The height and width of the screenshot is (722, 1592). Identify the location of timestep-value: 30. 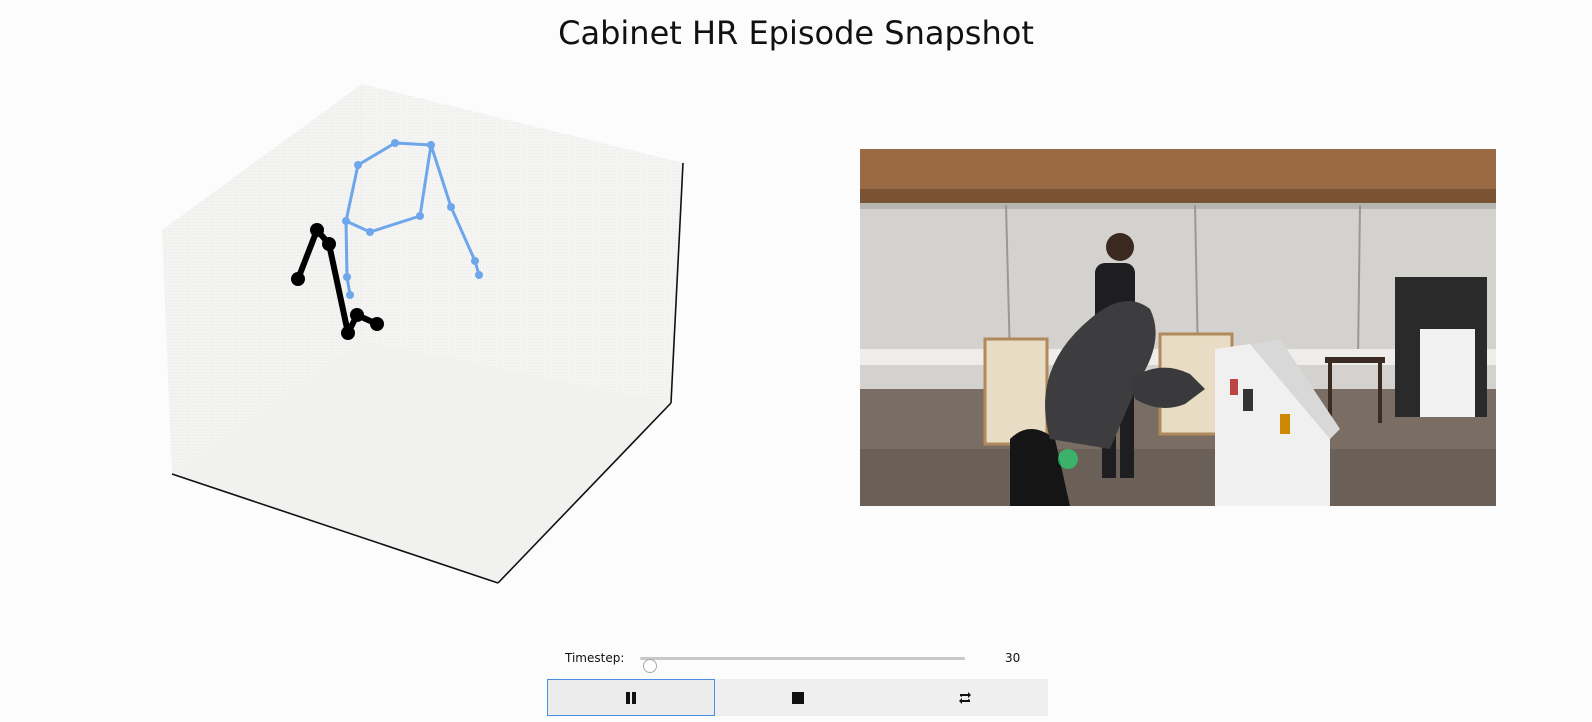
(1013, 658).